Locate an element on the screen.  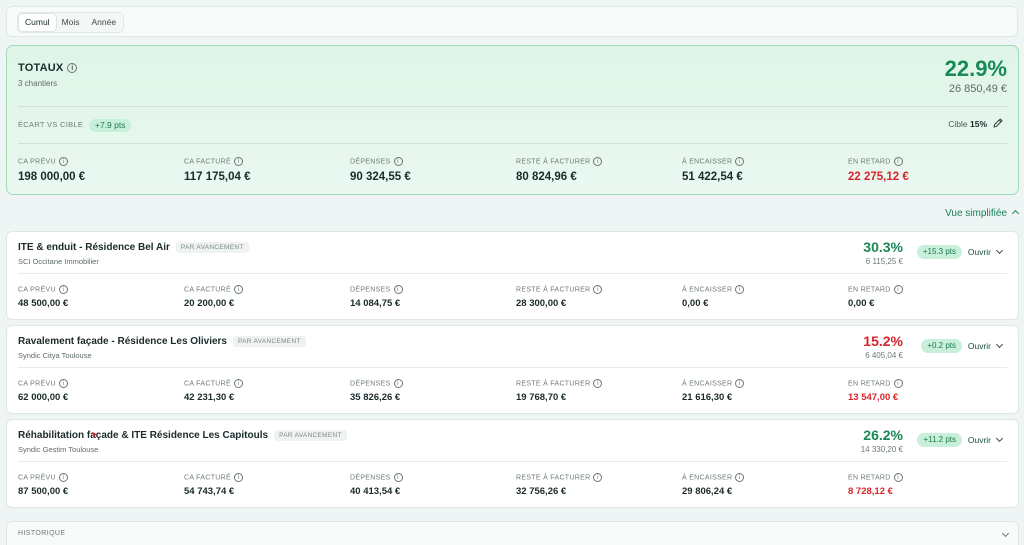
project-margin-amount: 6 405,04 € is located at coordinates (884, 355).